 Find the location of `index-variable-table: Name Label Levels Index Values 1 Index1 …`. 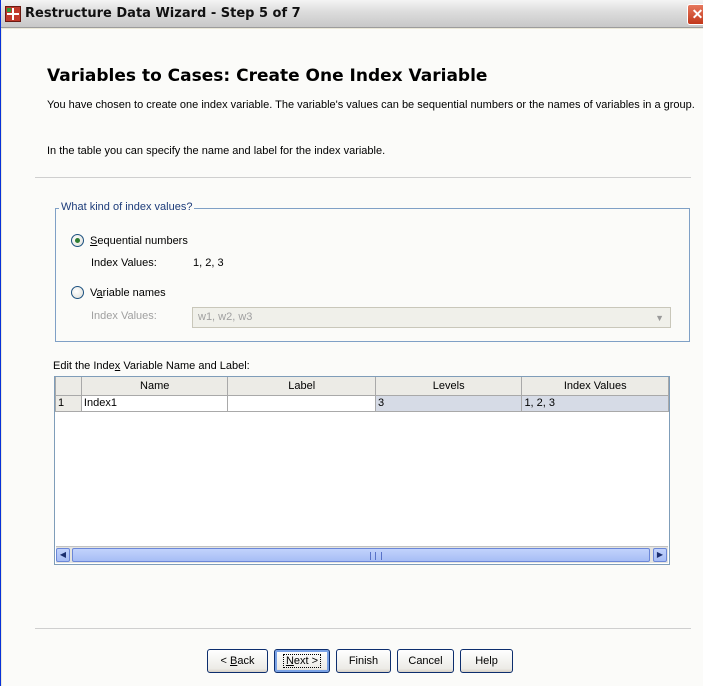

index-variable-table: Name Label Levels Index Values 1 Index1 … is located at coordinates (362, 394).